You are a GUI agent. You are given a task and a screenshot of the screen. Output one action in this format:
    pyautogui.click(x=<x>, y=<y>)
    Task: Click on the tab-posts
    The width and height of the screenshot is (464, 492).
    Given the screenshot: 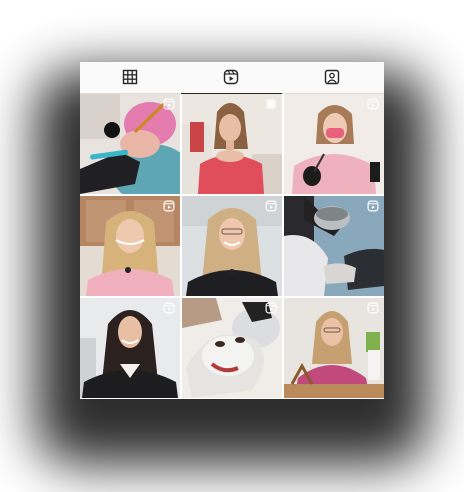 What is the action you would take?
    pyautogui.click(x=130, y=77)
    